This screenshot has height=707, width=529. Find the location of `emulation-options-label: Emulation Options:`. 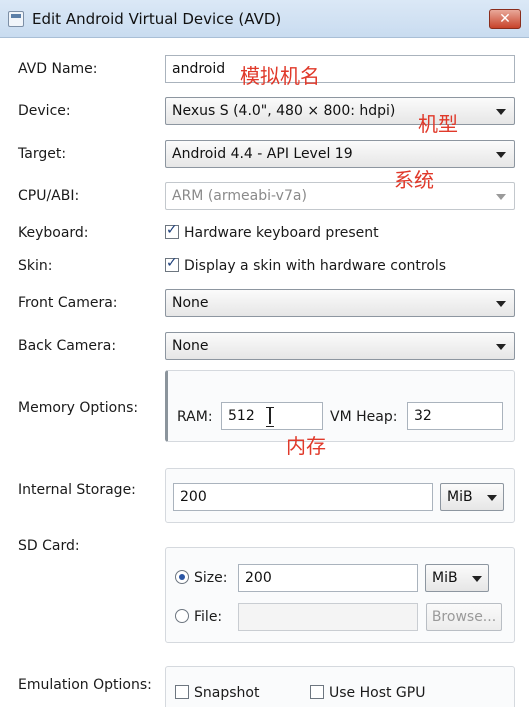

emulation-options-label: Emulation Options: is located at coordinates (85, 685).